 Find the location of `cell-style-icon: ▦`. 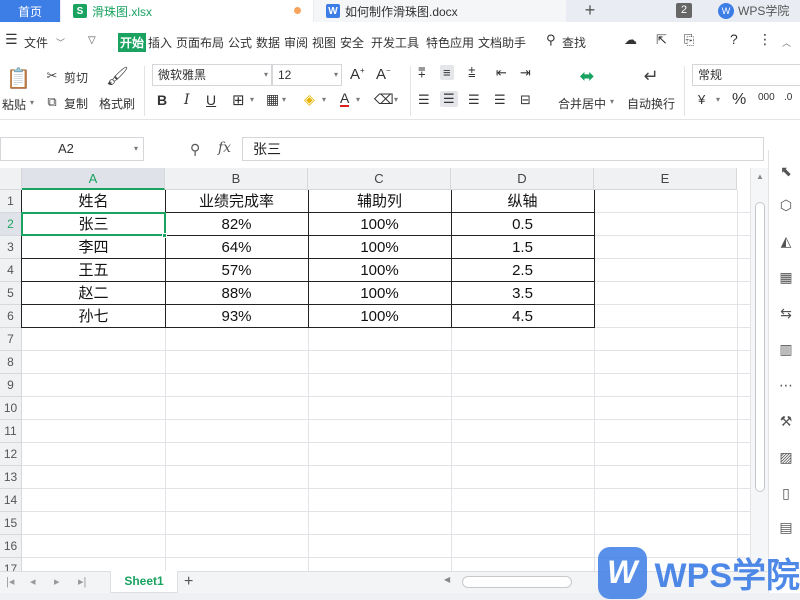

cell-style-icon: ▦ is located at coordinates (272, 99).